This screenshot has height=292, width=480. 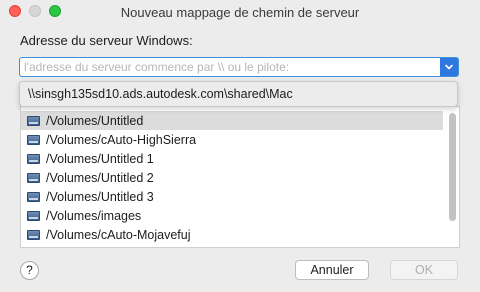 I want to click on volume-row: /Volumes/Untitled 2, so click(x=232, y=177).